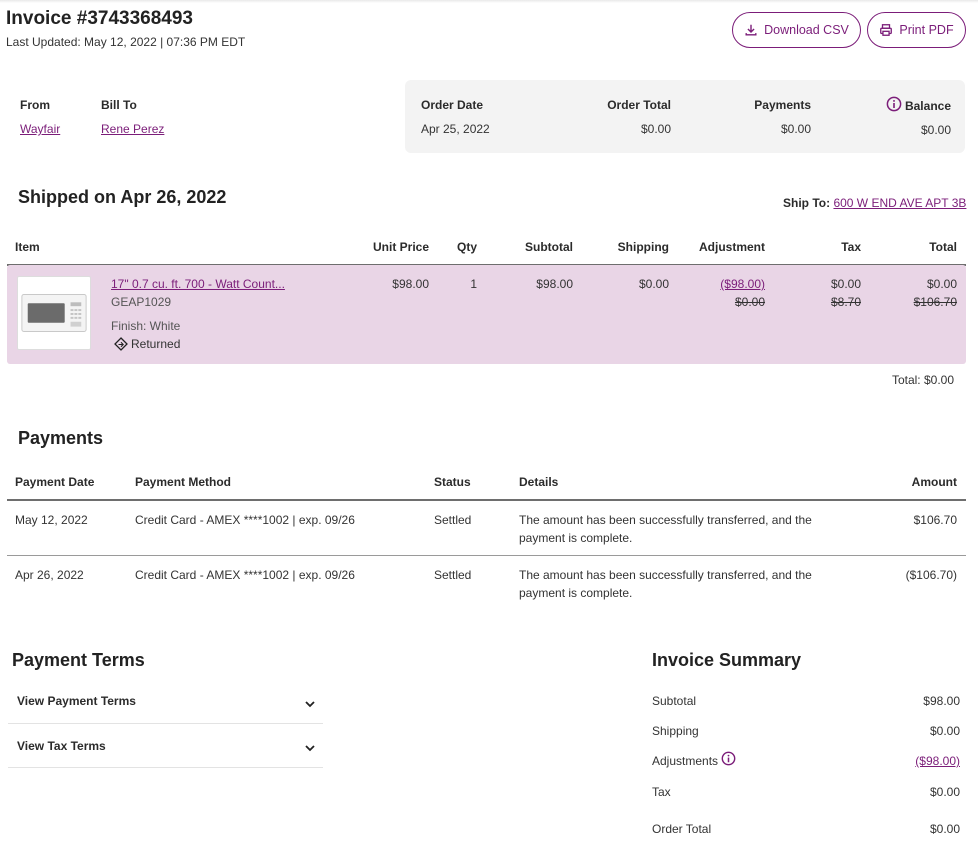 The height and width of the screenshot is (846, 978). I want to click on summary-tax-label: Tax, so click(661, 792).